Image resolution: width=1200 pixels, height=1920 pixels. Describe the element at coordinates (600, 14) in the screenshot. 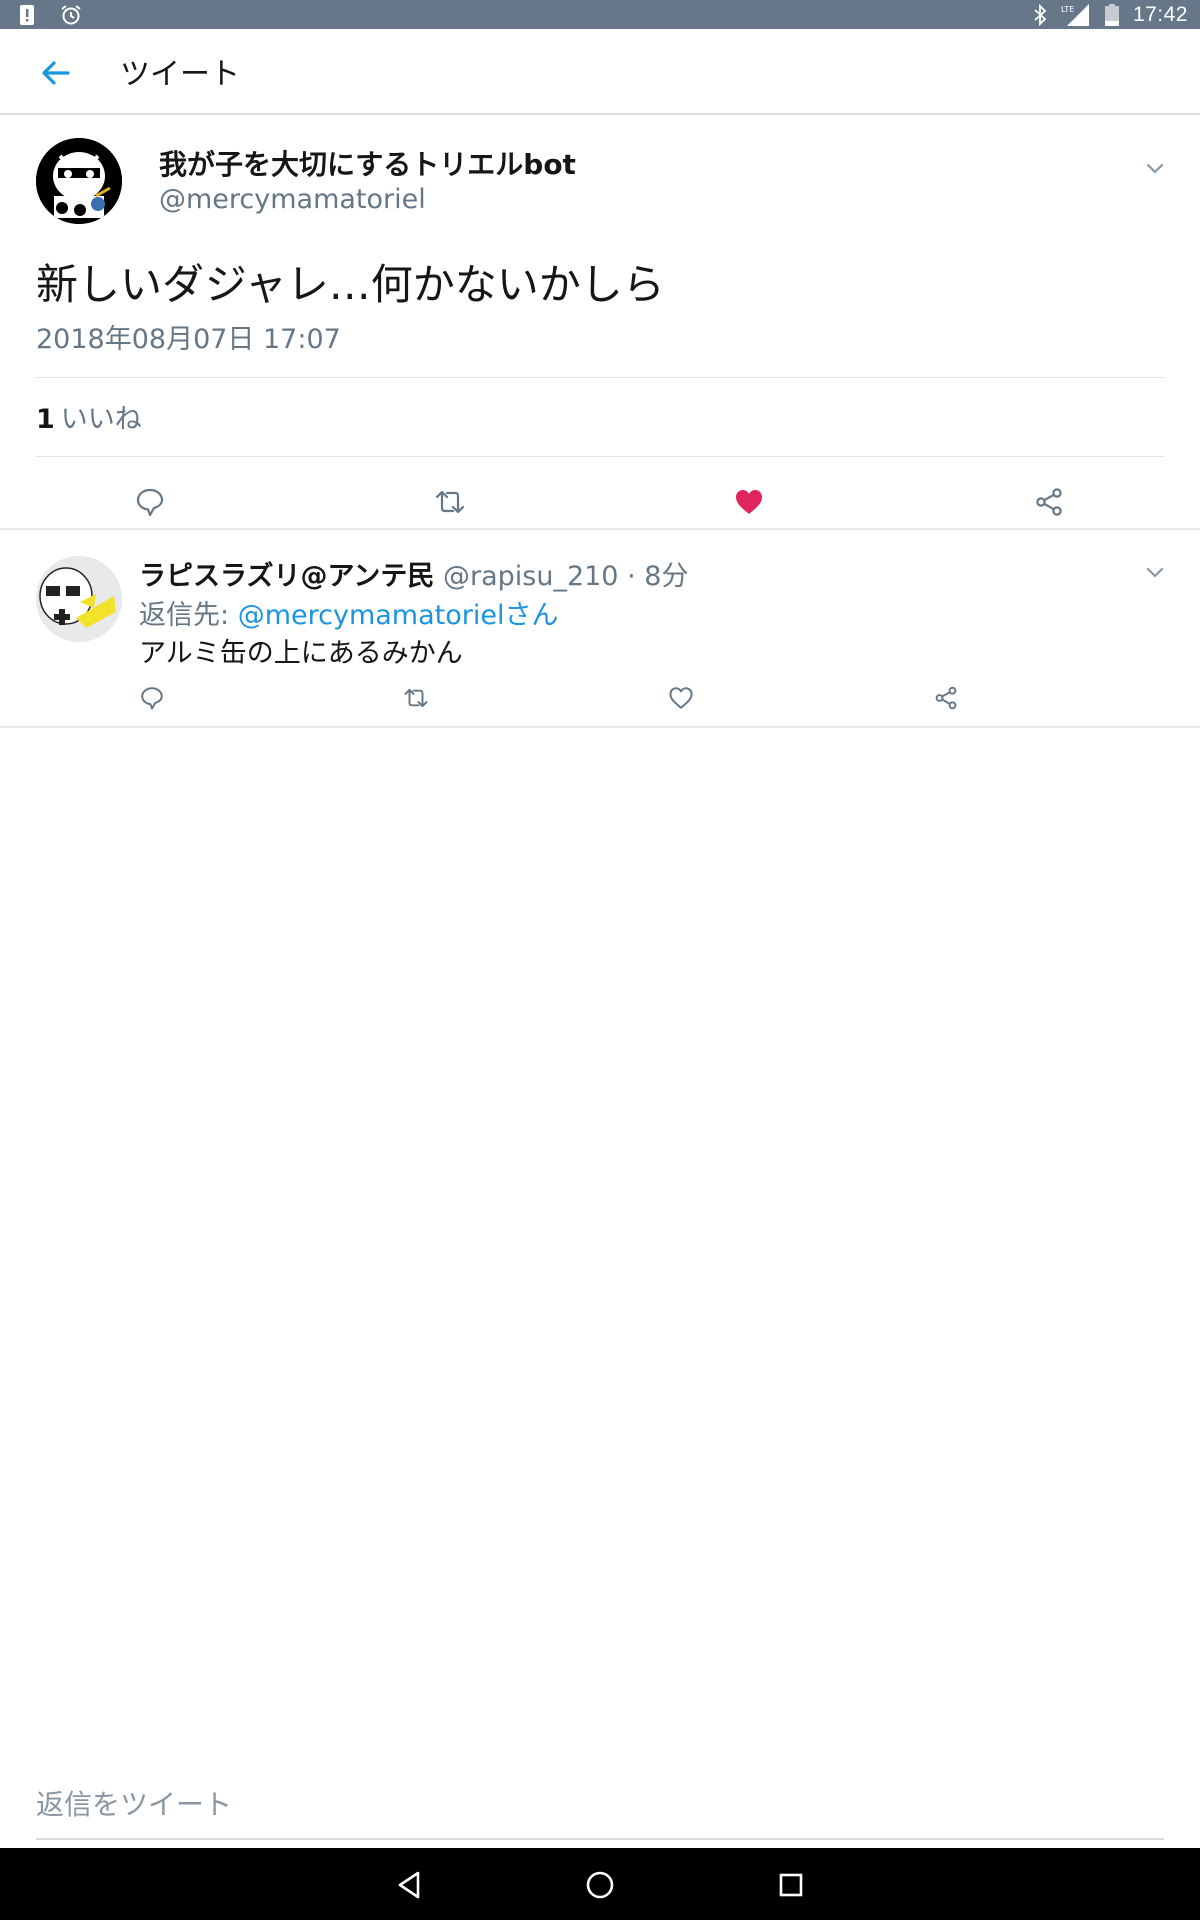

I see `status-bar: LTE 17:42` at that location.